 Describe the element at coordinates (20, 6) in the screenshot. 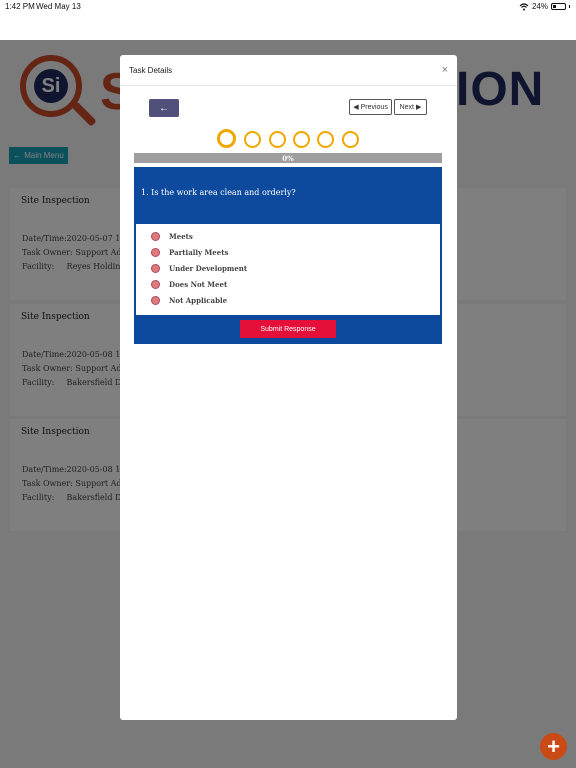

I see `status-time: 1:42 PM` at that location.